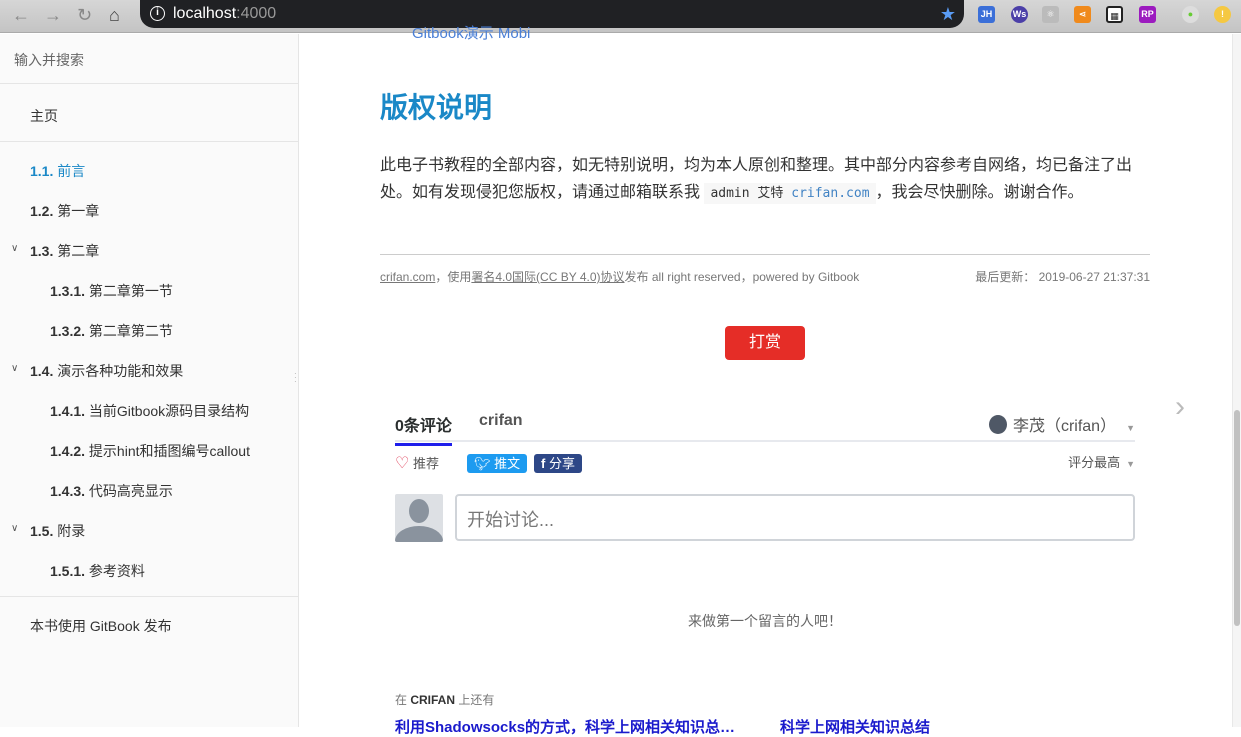 The image size is (1241, 737). What do you see at coordinates (130, 331) in the screenshot?
I see `item-label: 第二章第二节` at bounding box center [130, 331].